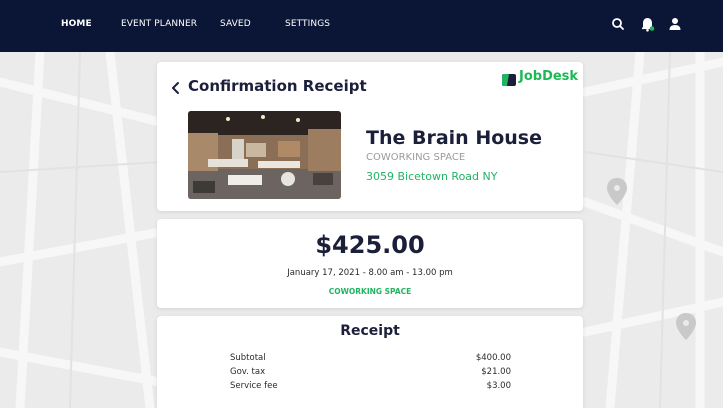 The image size is (723, 408). Describe the element at coordinates (618, 24) in the screenshot. I see `search-icon` at that location.